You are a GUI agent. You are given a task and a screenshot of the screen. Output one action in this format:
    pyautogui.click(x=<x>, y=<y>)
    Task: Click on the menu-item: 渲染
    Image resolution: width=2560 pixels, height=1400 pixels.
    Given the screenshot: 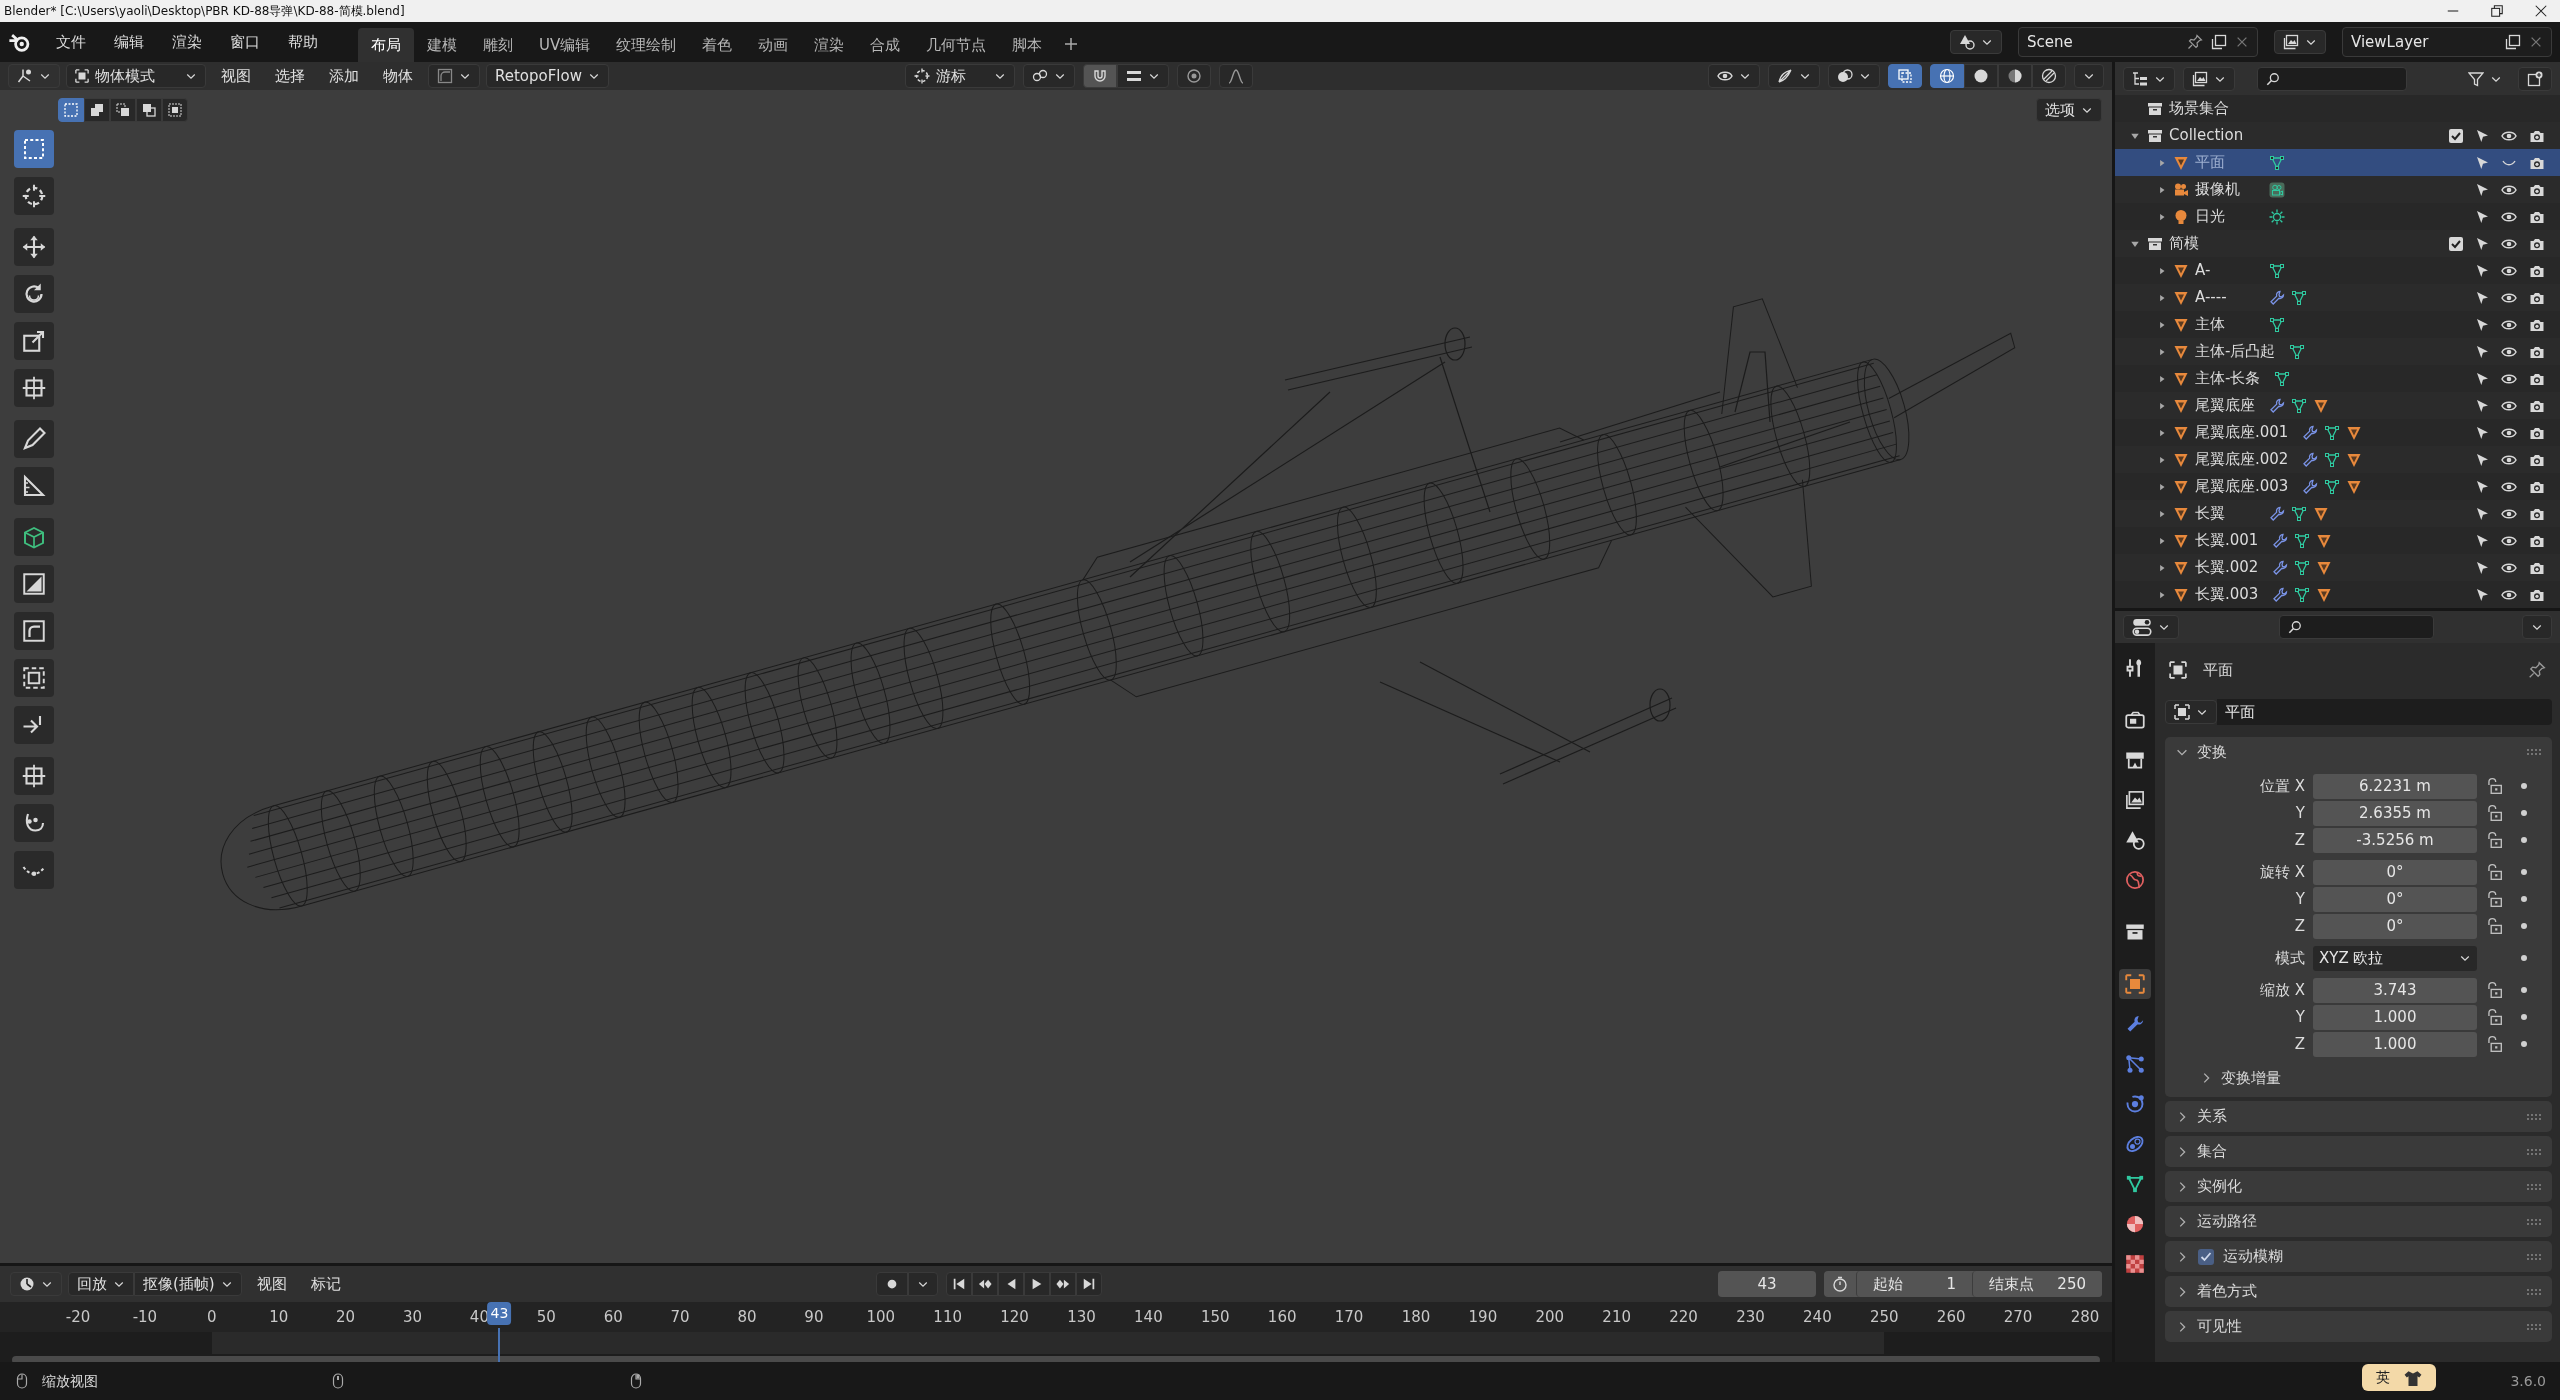 What is the action you would take?
    pyautogui.click(x=187, y=42)
    